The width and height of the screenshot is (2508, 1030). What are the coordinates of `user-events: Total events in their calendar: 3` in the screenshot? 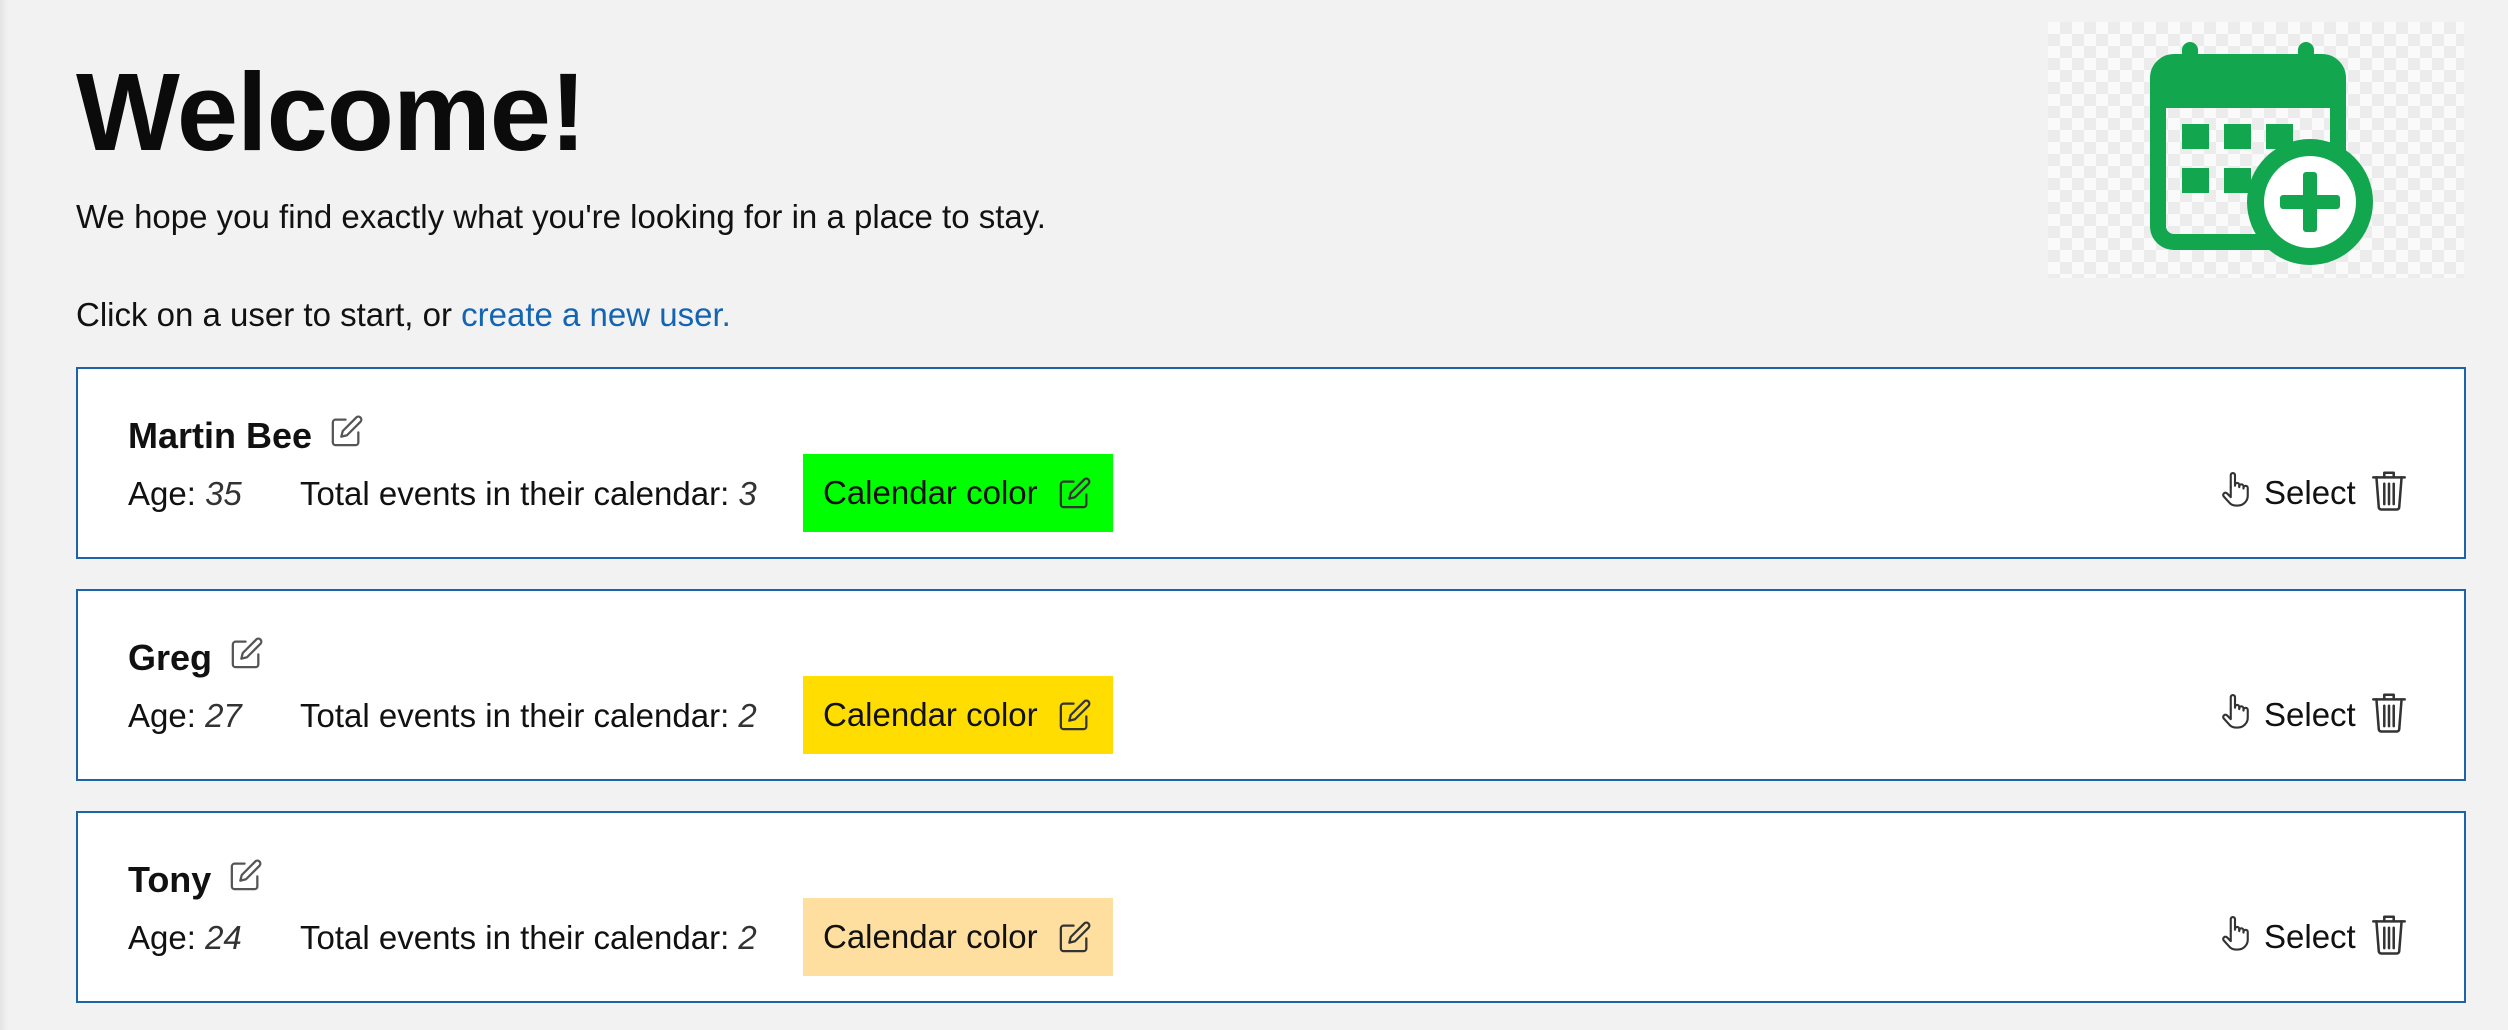 It's located at (528, 494).